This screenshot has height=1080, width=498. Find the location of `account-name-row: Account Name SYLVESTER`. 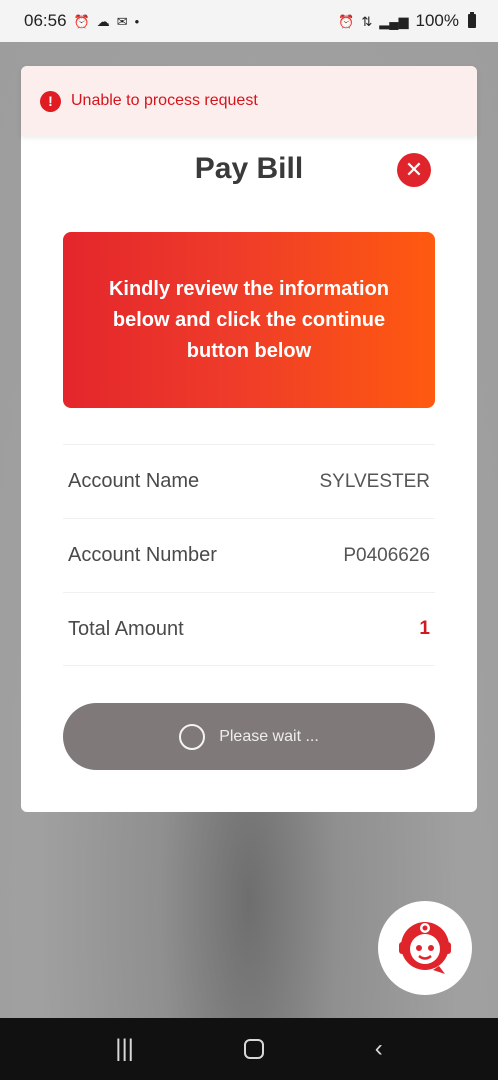

account-name-row: Account Name SYLVESTER is located at coordinates (249, 481).